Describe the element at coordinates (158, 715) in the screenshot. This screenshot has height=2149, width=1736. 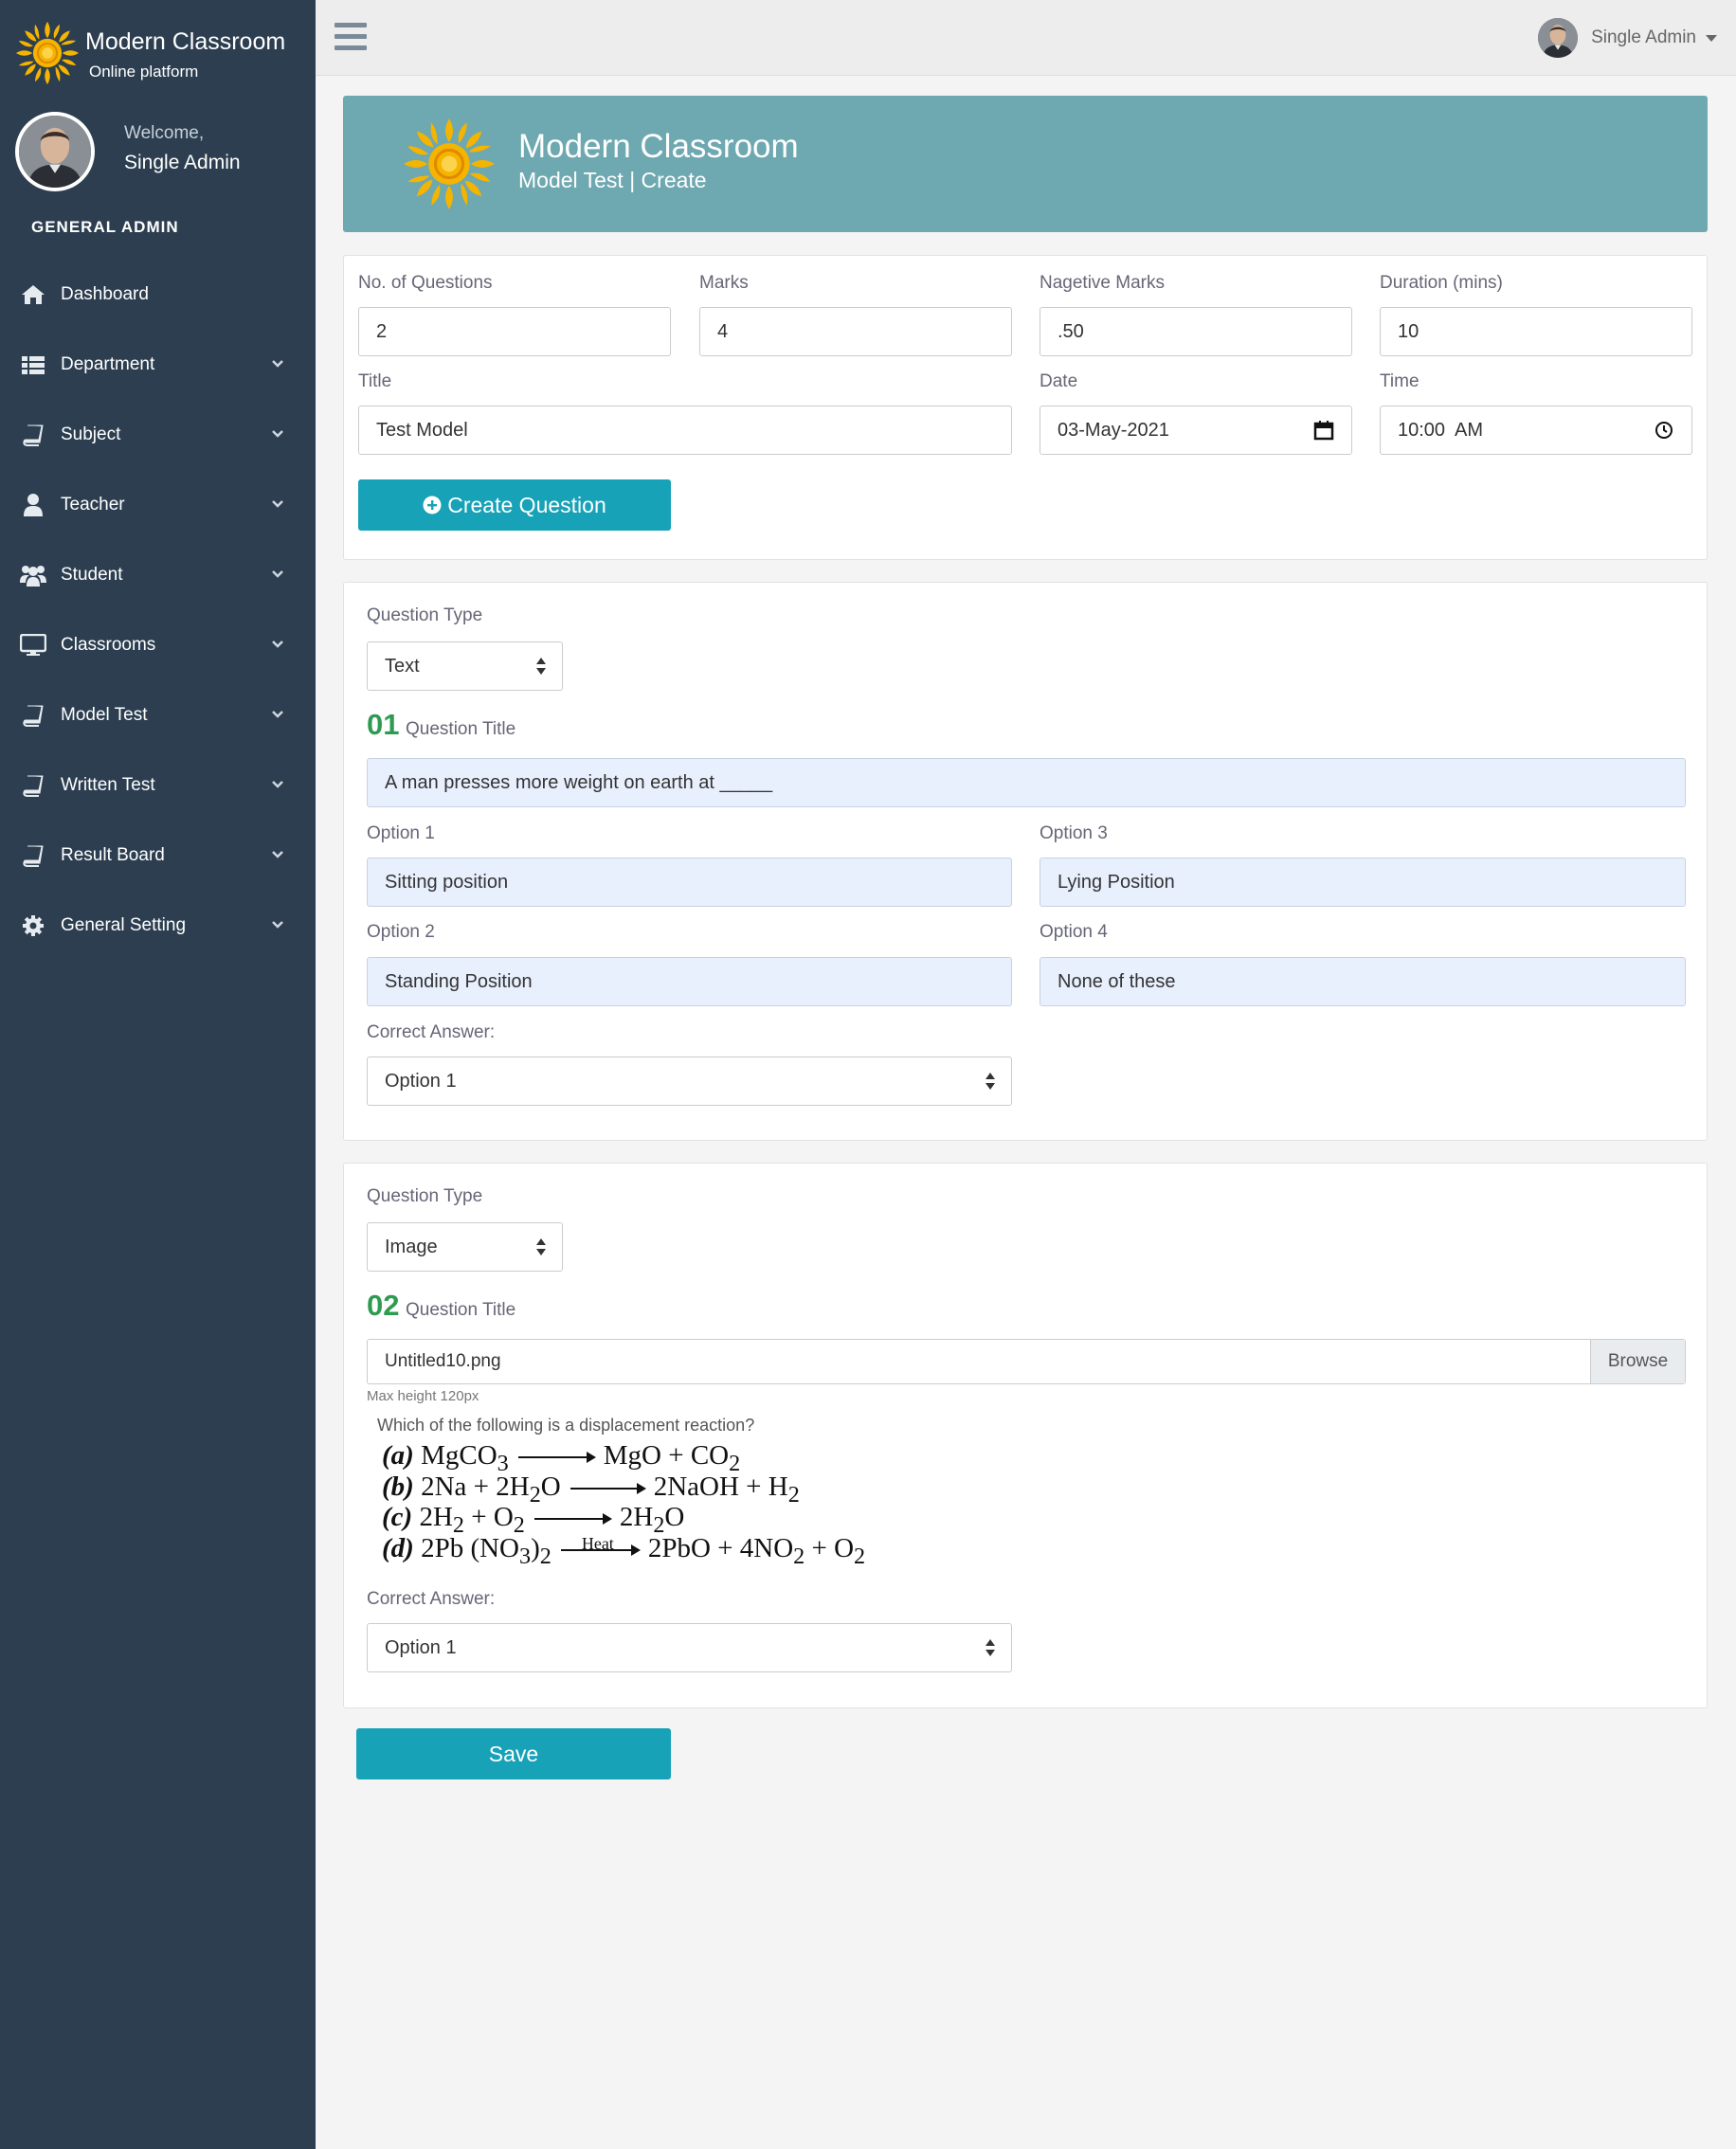
I see `sidebar-item-model-test: Model Test` at that location.